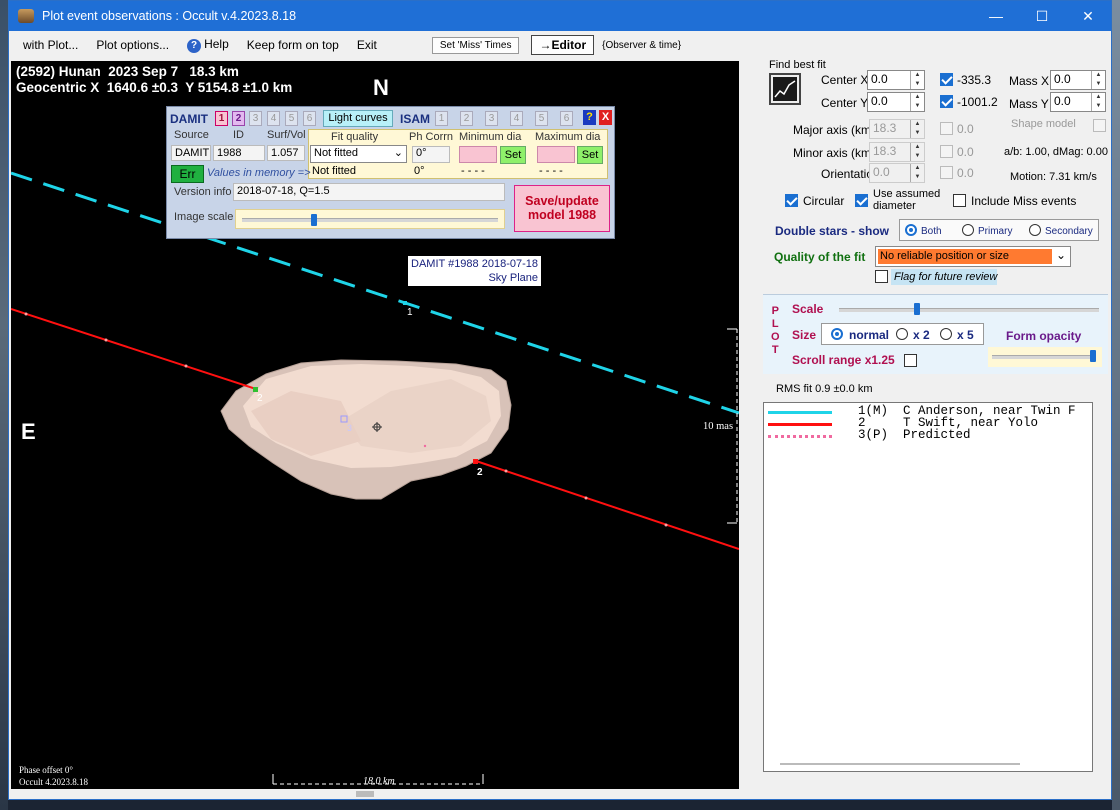 The image size is (1120, 810). Describe the element at coordinates (946, 151) in the screenshot. I see `fit-minor-checkbox` at that location.